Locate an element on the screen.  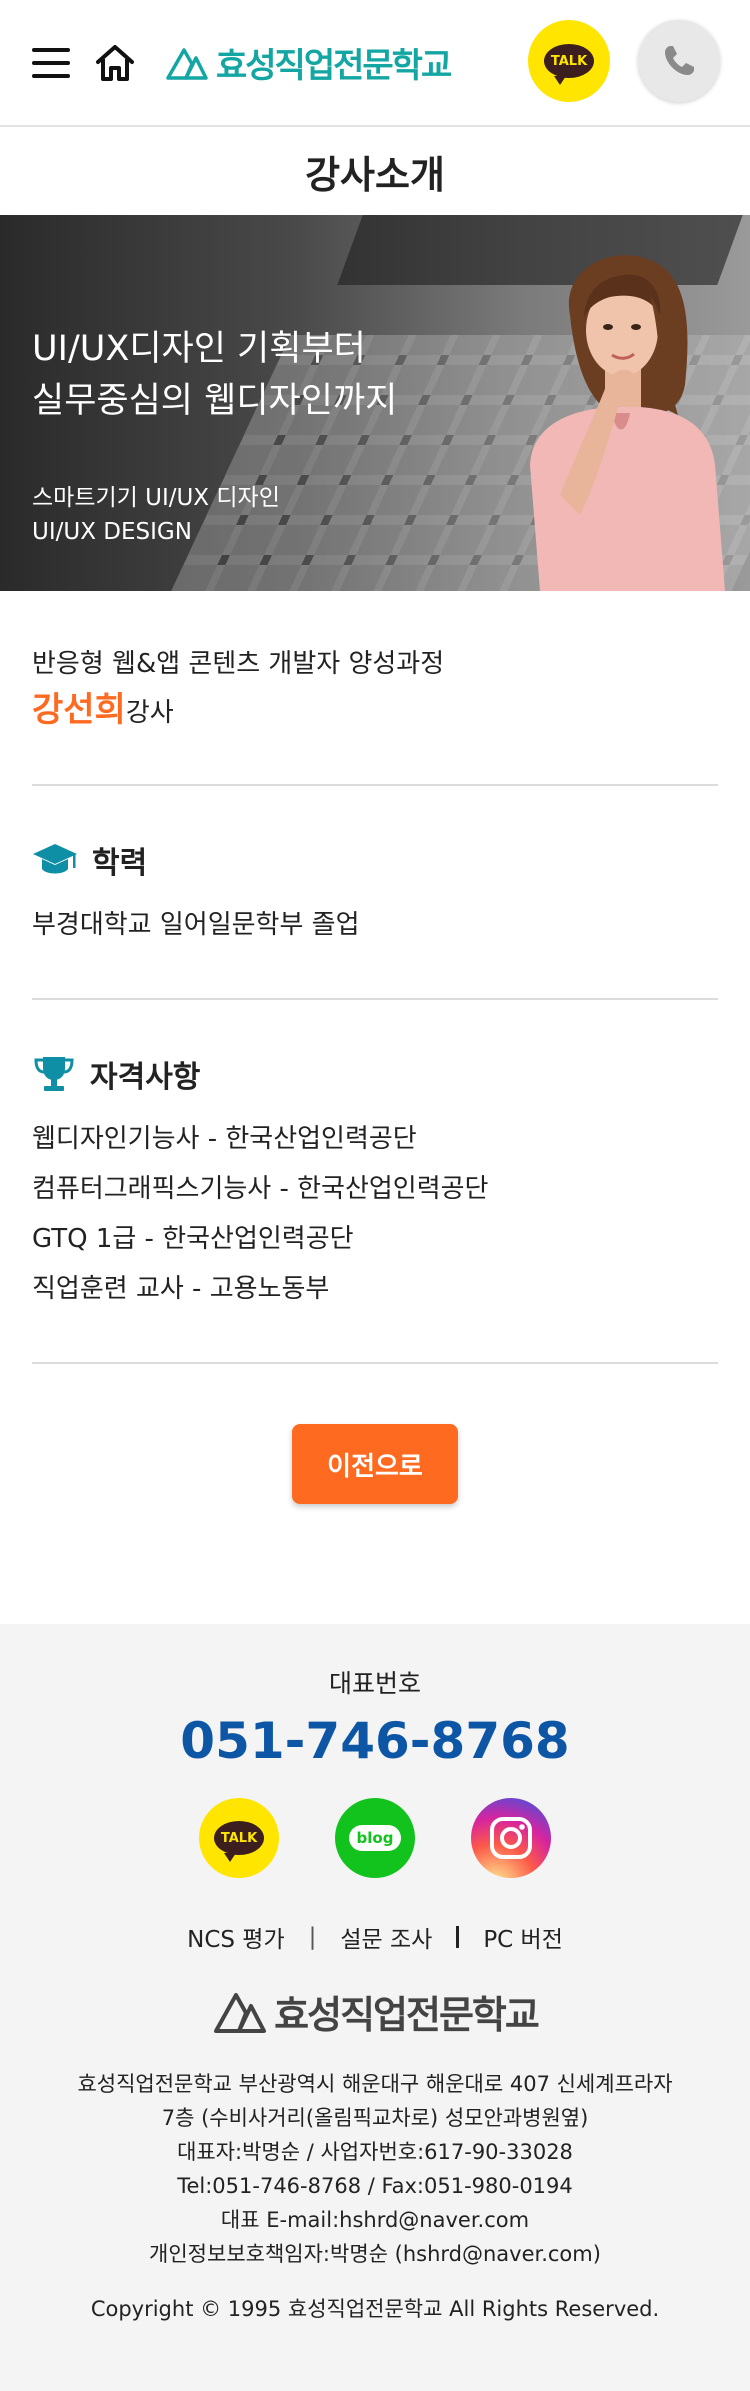
previous-button: 이전으로 is located at coordinates (375, 1464).